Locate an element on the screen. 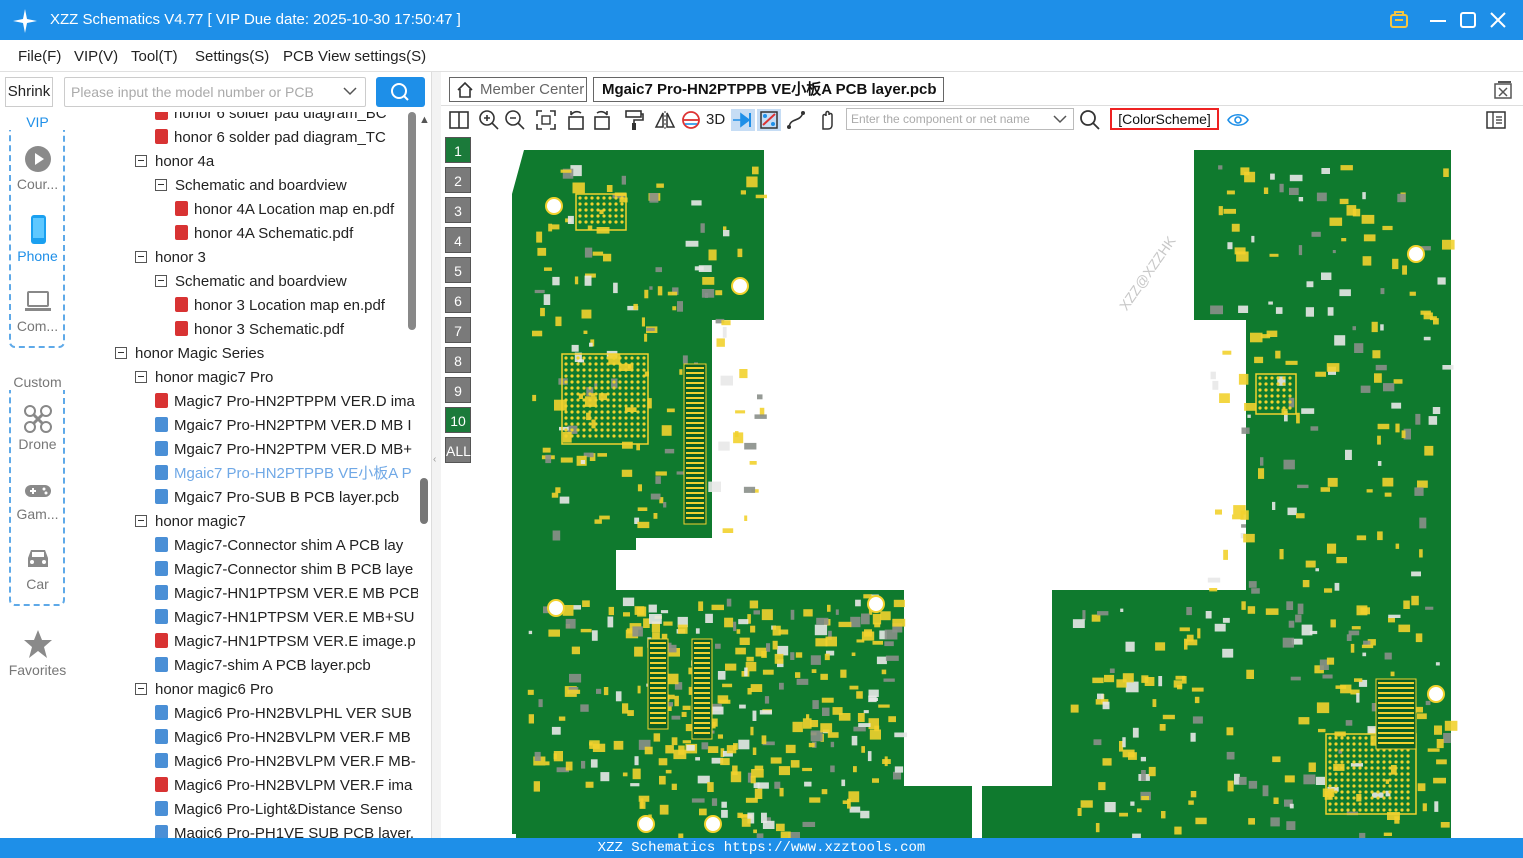  tree-file: Magic6 Pro-HN2BVLPM VER.F ima is located at coordinates (283, 786).